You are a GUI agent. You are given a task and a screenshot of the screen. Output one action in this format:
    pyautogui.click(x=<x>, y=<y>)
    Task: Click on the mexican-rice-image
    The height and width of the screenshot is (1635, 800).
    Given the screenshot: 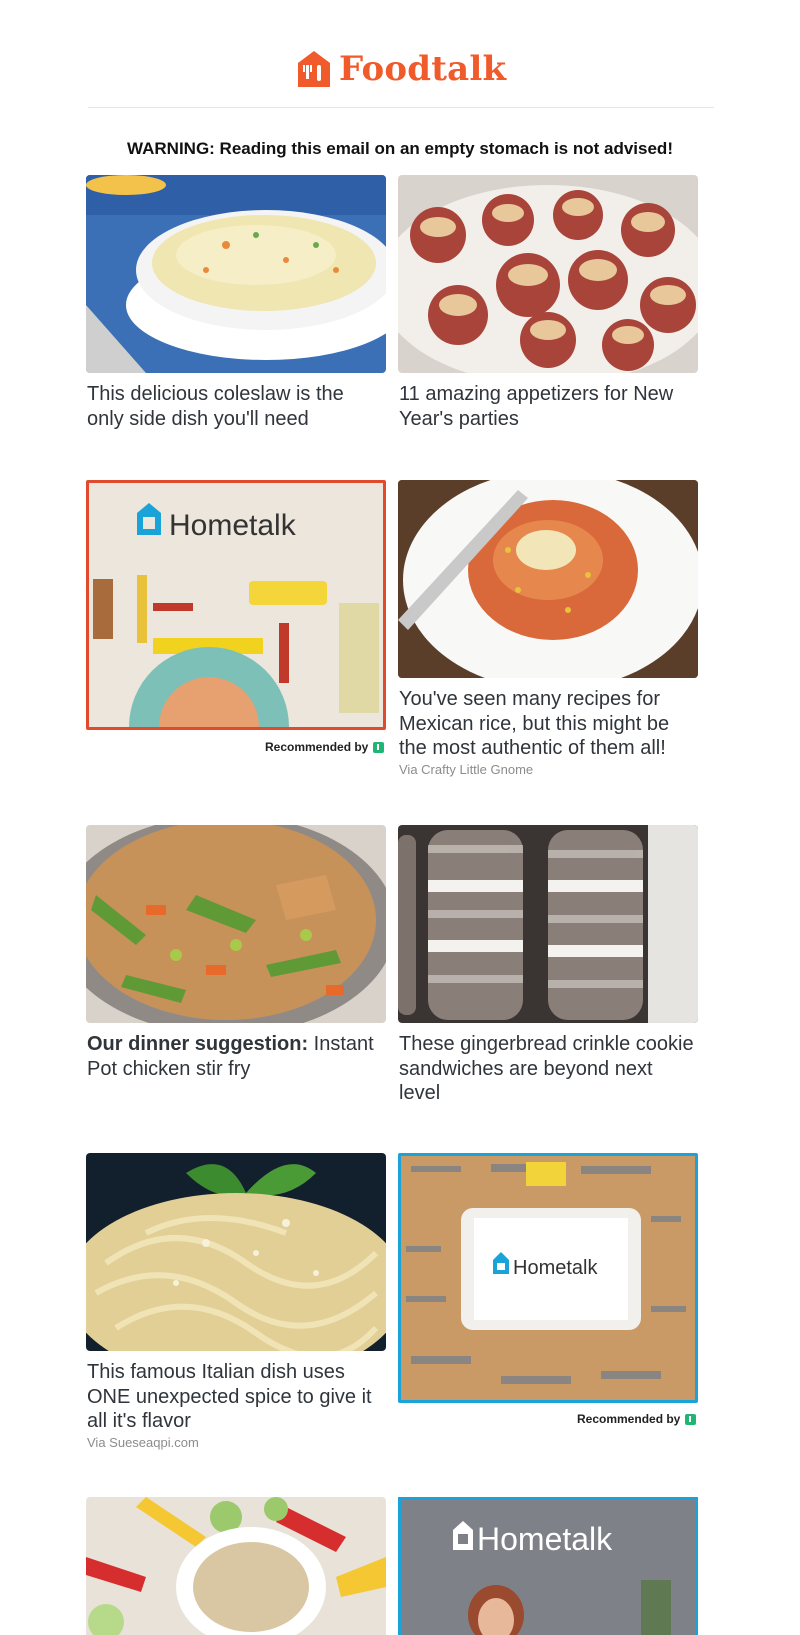 What is the action you would take?
    pyautogui.click(x=548, y=579)
    